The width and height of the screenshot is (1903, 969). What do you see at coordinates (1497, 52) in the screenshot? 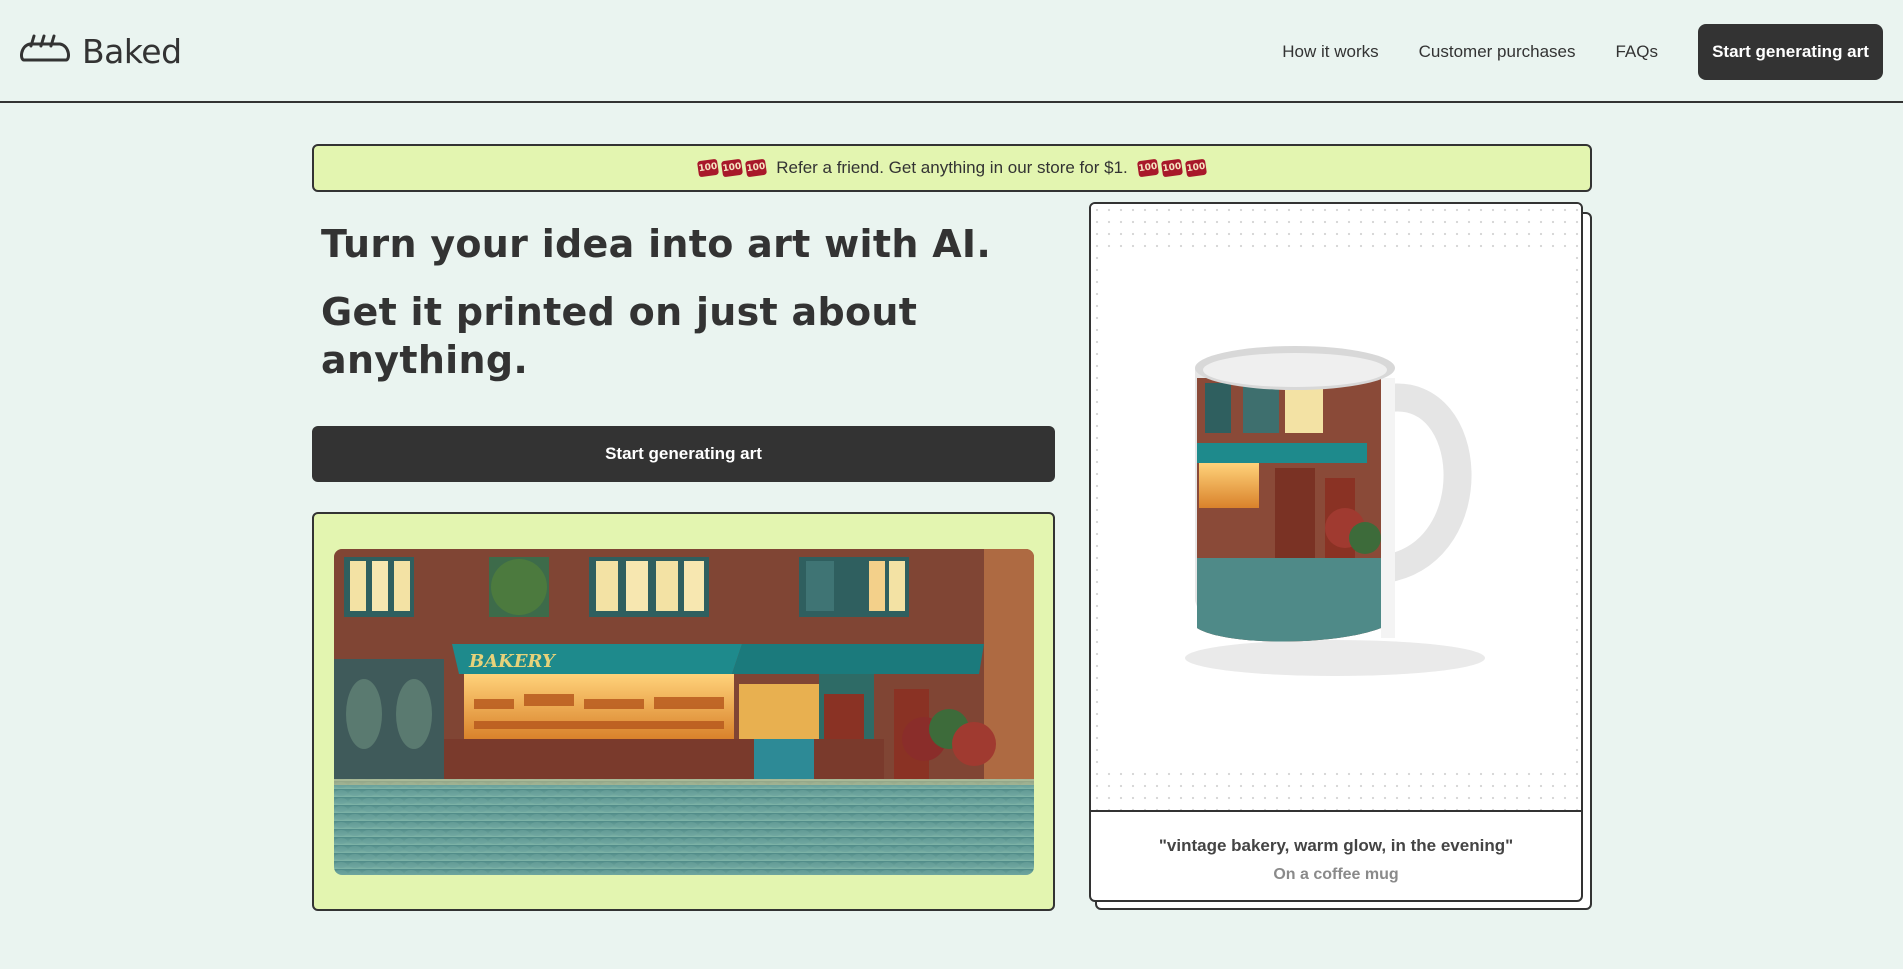
I see `nav-customer-purchases: Customer purchases` at bounding box center [1497, 52].